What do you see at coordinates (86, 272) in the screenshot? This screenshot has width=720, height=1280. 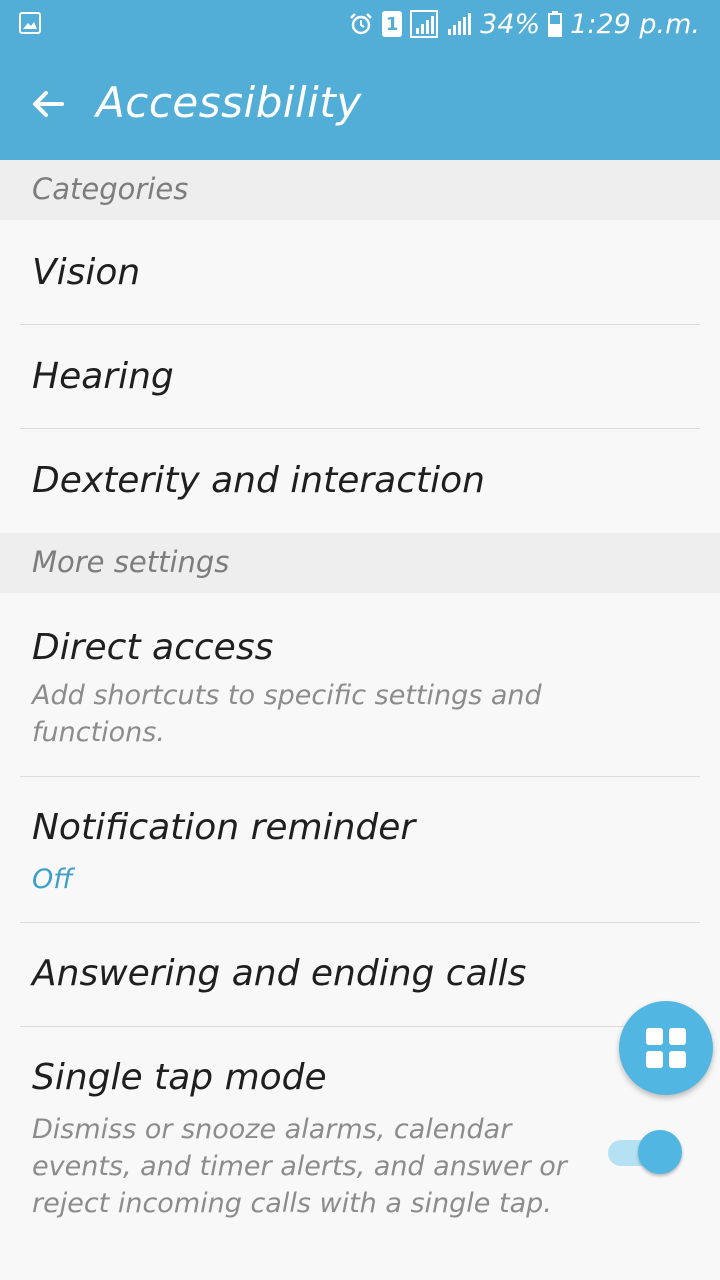 I see `item-title: Vision` at bounding box center [86, 272].